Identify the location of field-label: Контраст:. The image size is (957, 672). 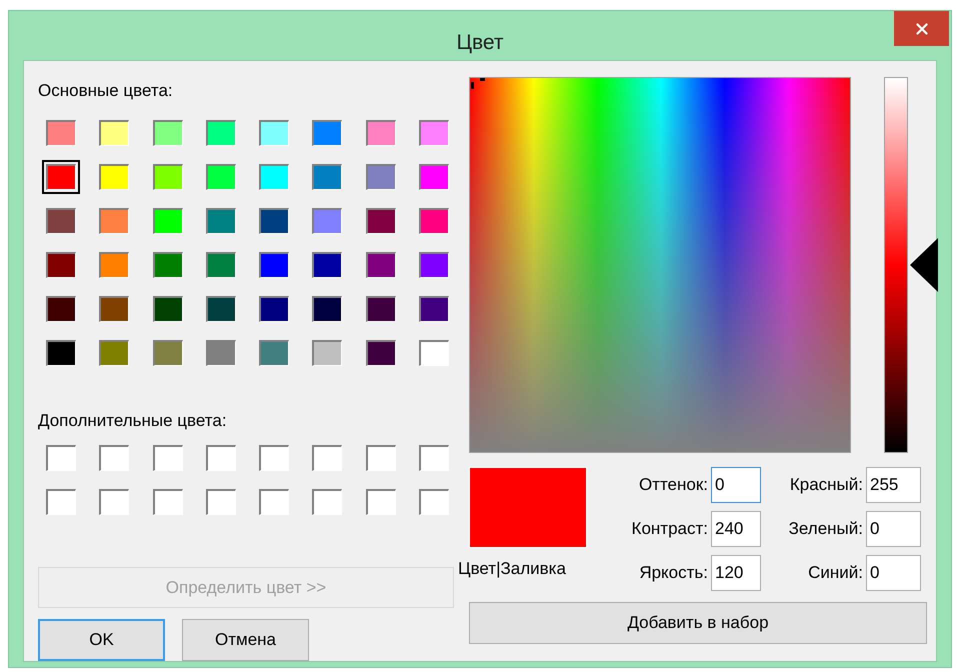
(670, 529).